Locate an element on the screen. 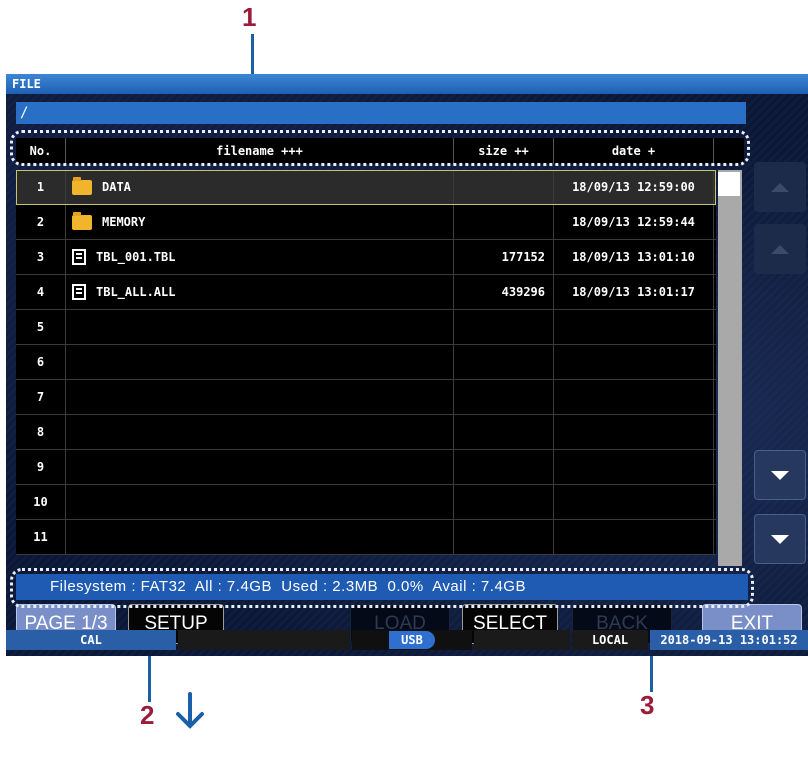 The width and height of the screenshot is (808, 764). row-number: 9 is located at coordinates (41, 467).